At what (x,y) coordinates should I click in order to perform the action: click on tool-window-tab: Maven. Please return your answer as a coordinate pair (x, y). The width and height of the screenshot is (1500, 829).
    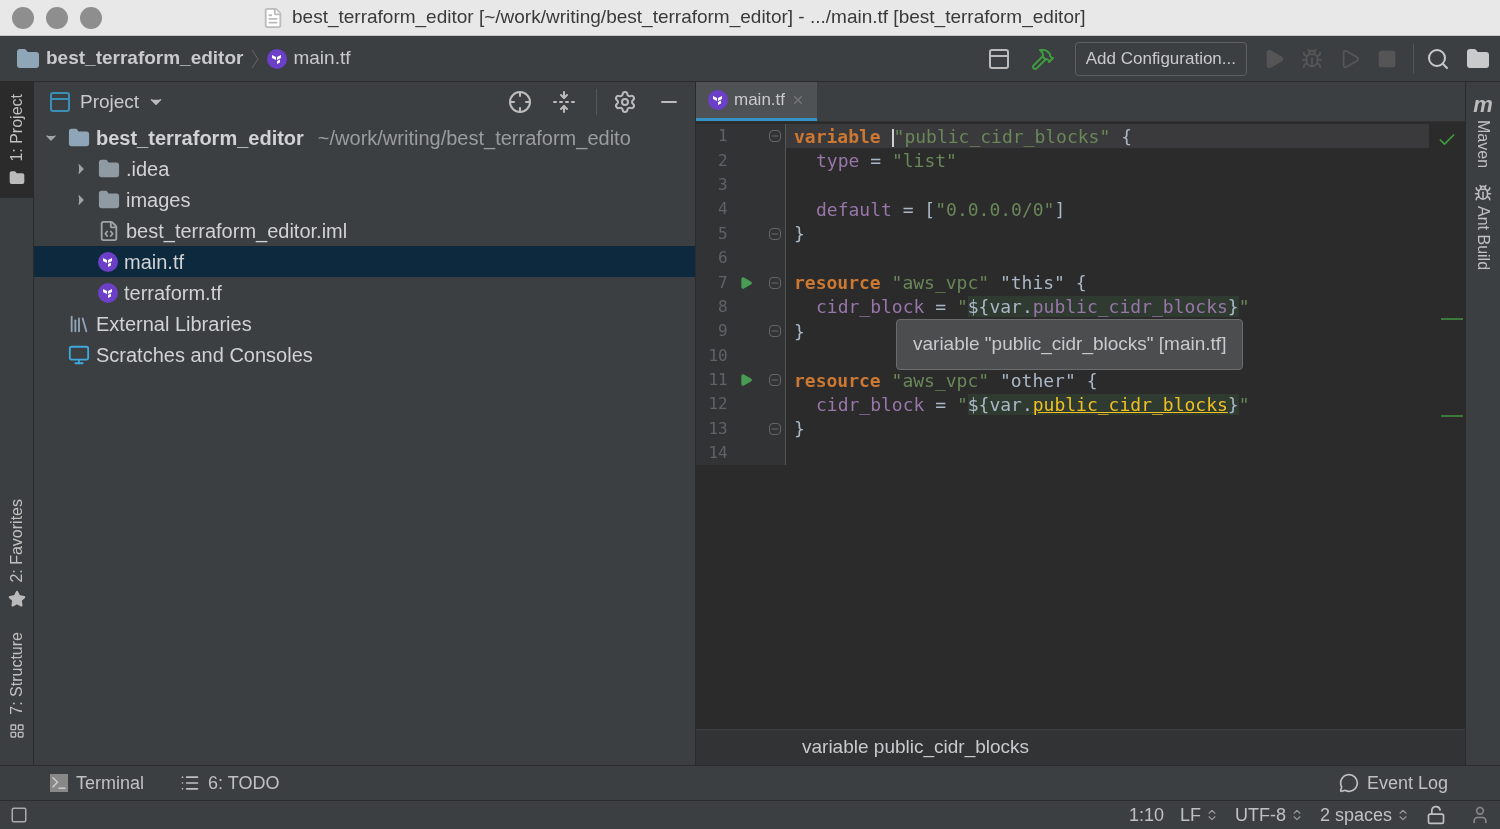
    Looking at the image, I should click on (1483, 144).